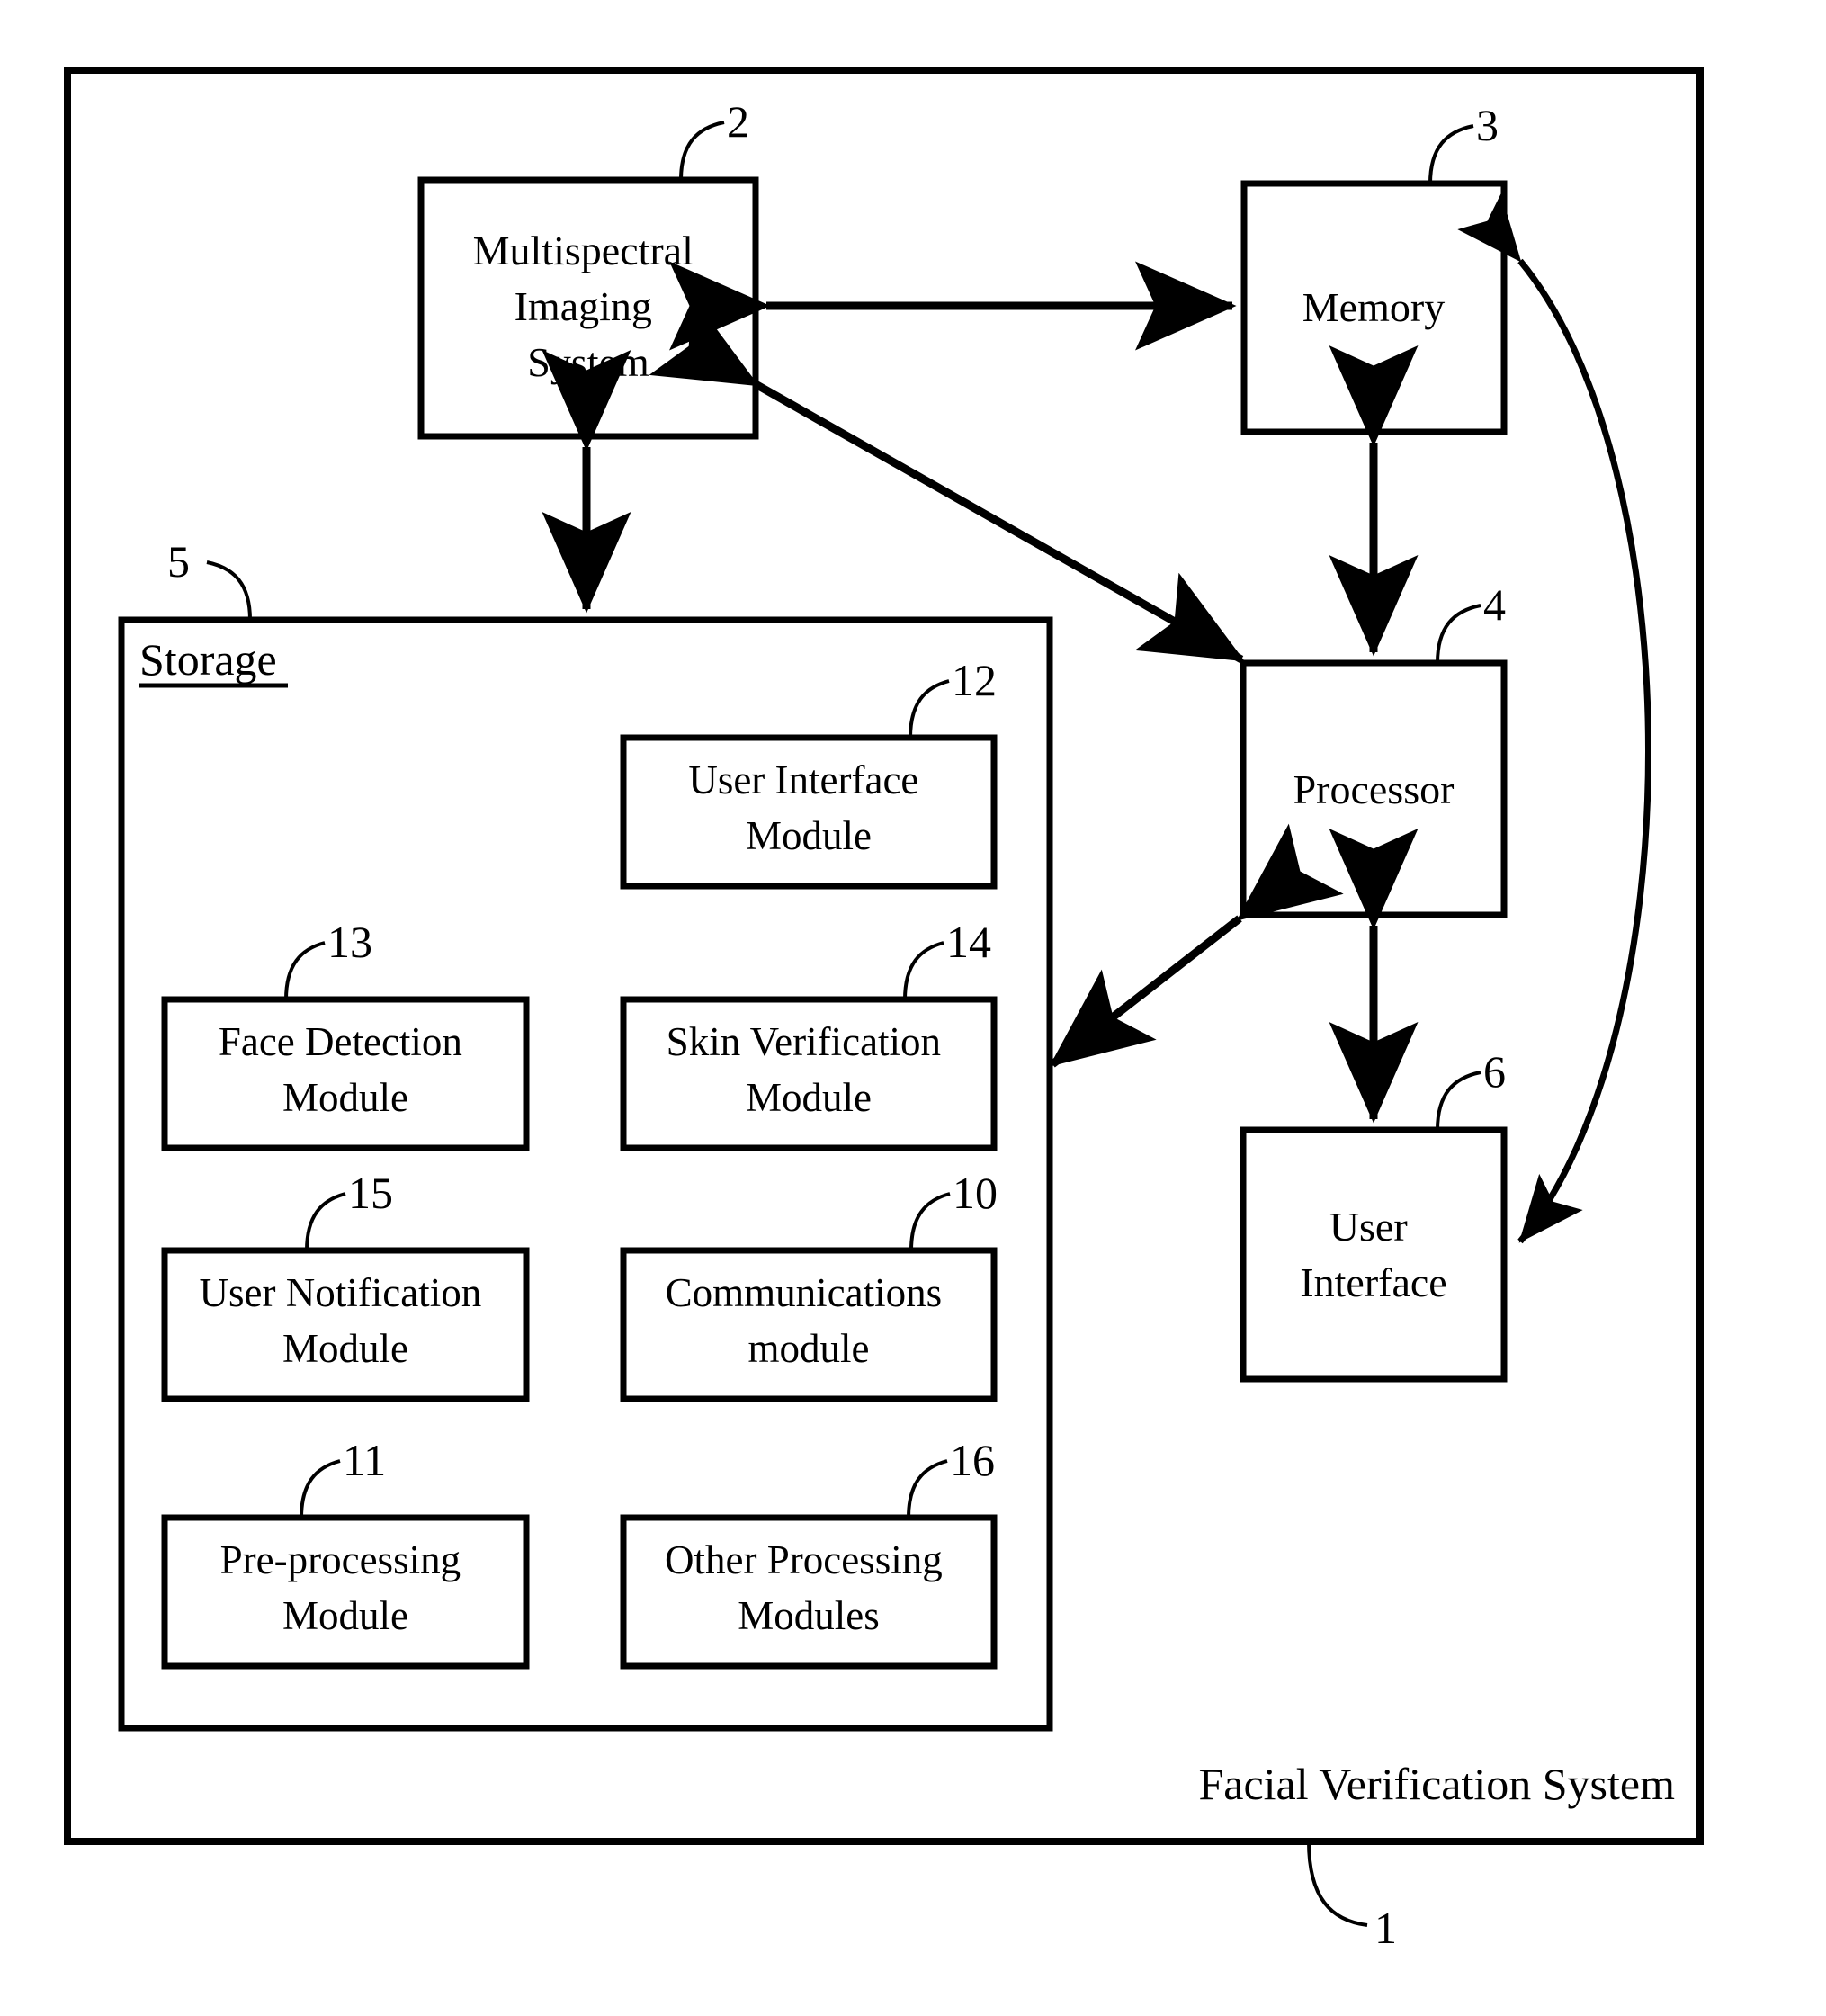  What do you see at coordinates (1436, 1784) in the screenshot?
I see `label-facial-verification-system: Facial Verification System` at bounding box center [1436, 1784].